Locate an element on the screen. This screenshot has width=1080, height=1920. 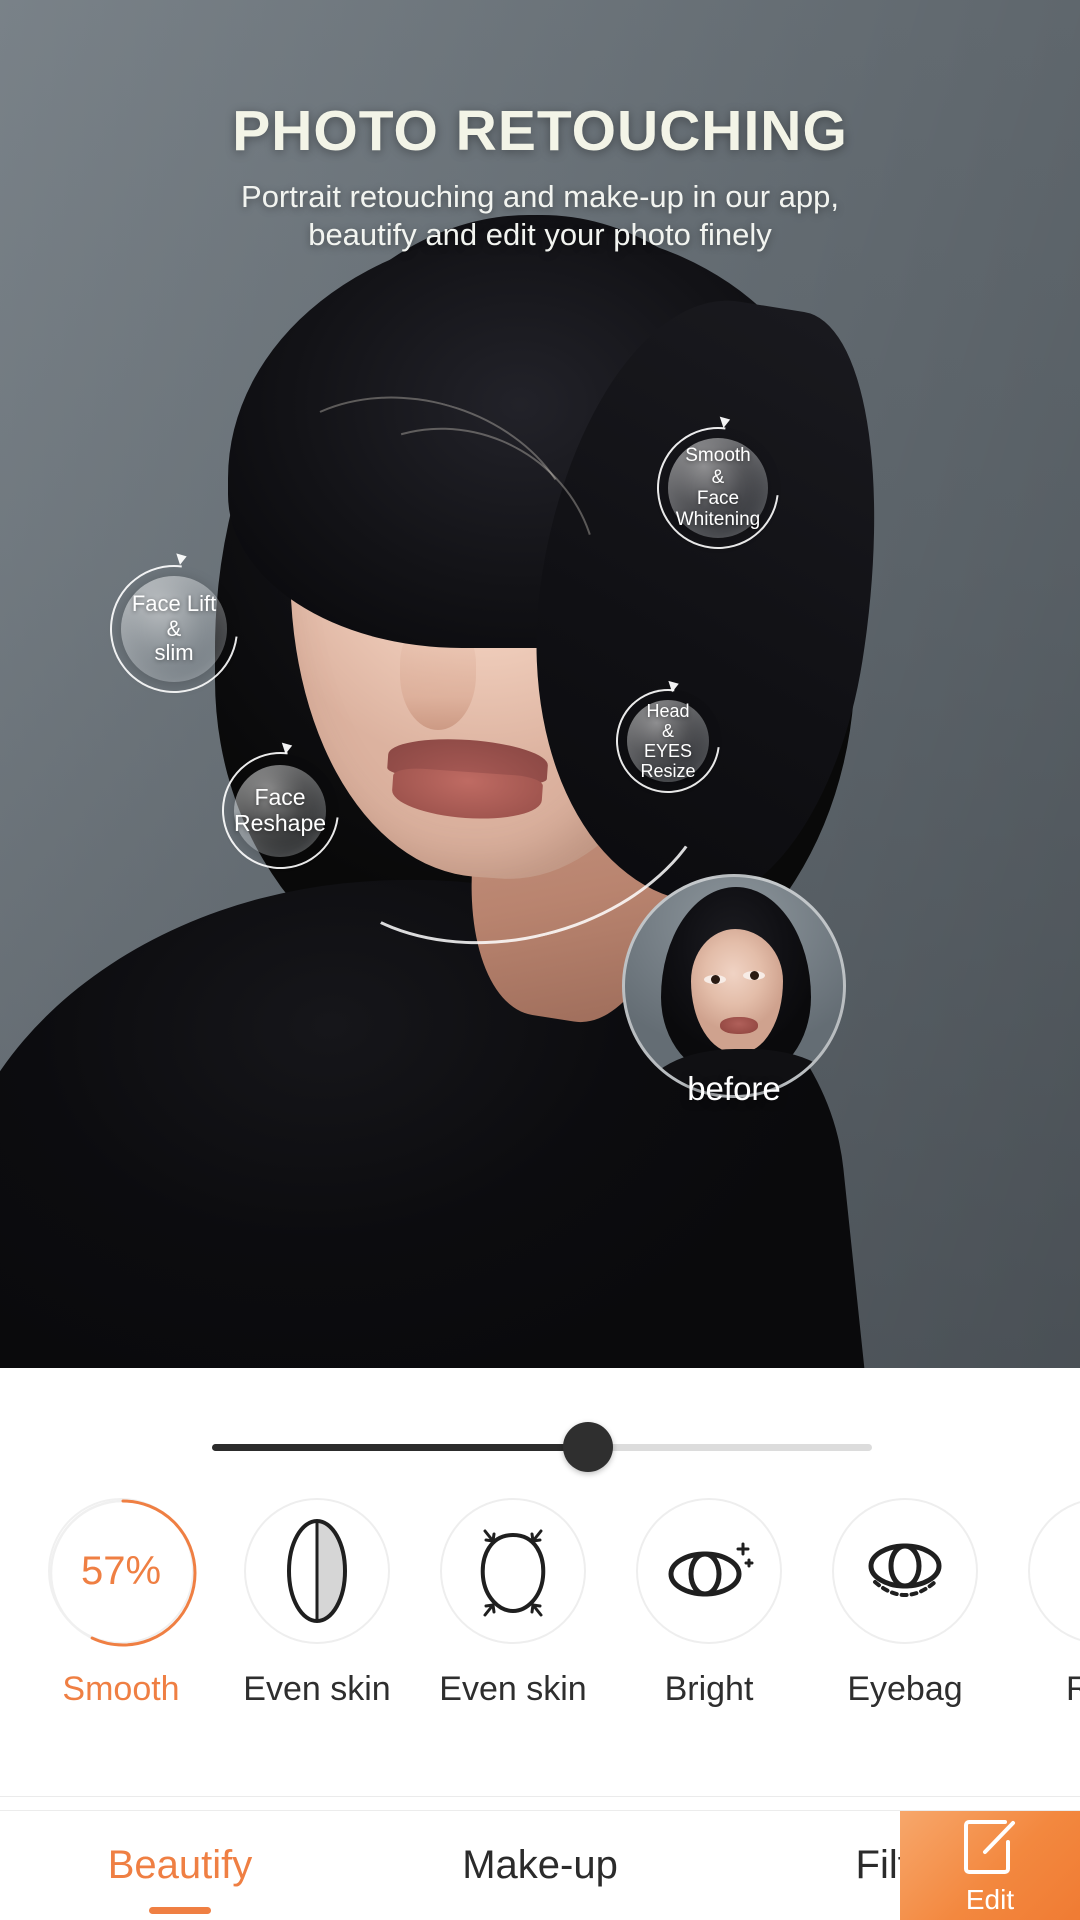
bottom-tab-bar: Beautify Make-up Filter Edit is located at coordinates (540, 1865).